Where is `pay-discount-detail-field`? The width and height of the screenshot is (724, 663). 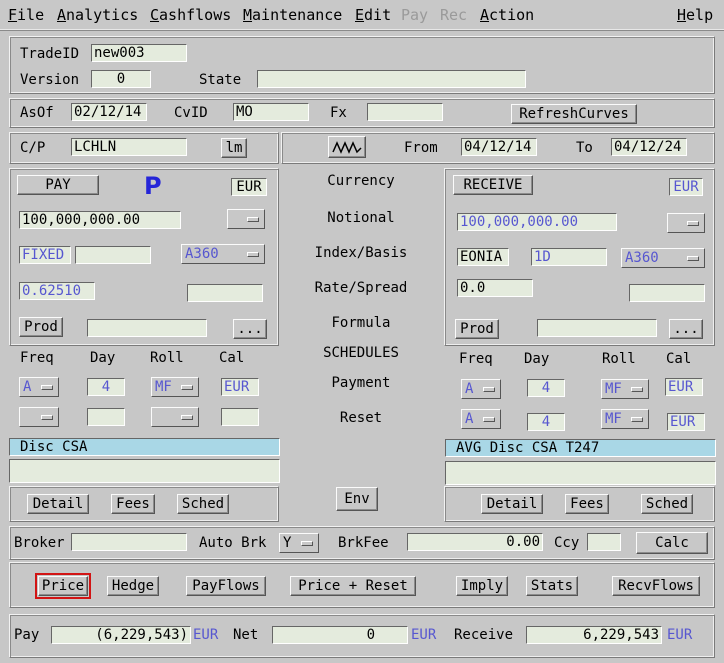 pay-discount-detail-field is located at coordinates (144, 471).